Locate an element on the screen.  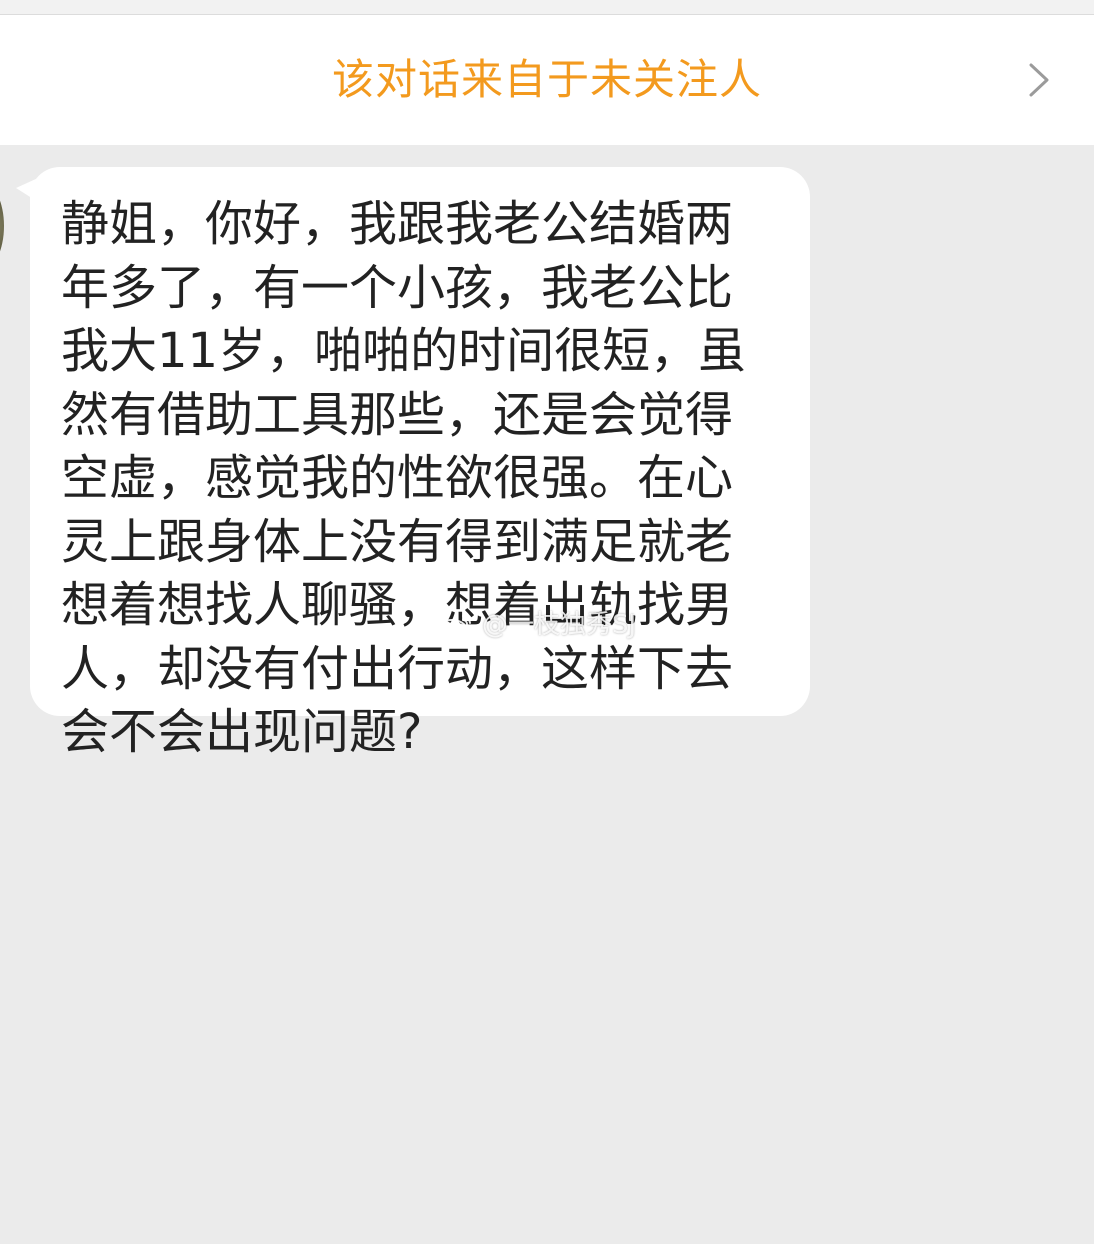
status-strip is located at coordinates (547, 7).